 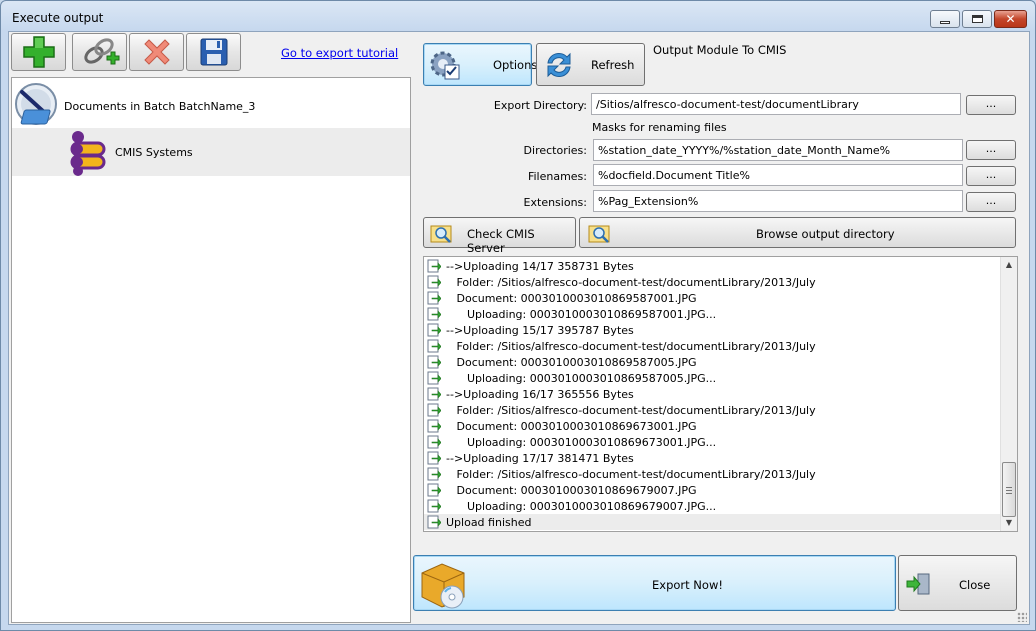 What do you see at coordinates (489, 522) in the screenshot?
I see `log-row-text: Upload finished` at bounding box center [489, 522].